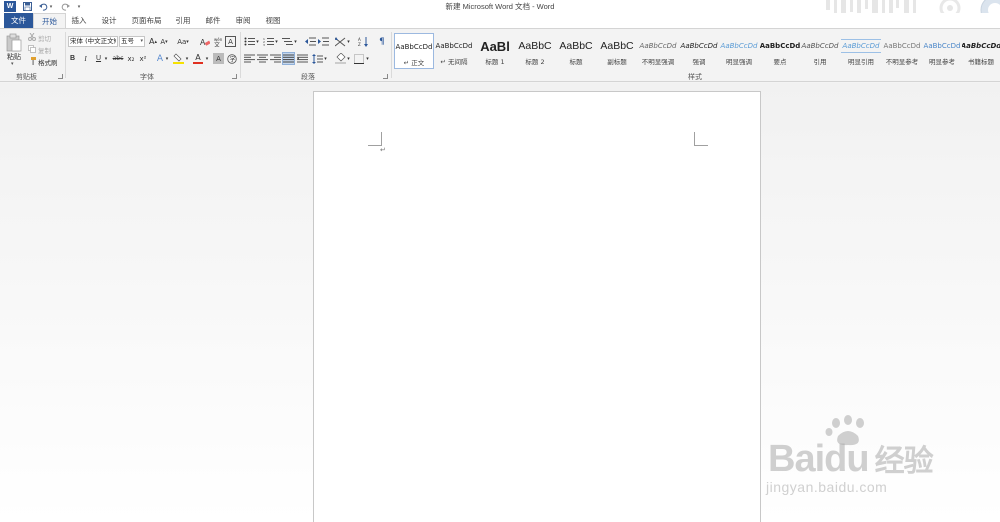 The image size is (1000, 522). I want to click on style-heading-1: AaBl 标题 1, so click(495, 51).